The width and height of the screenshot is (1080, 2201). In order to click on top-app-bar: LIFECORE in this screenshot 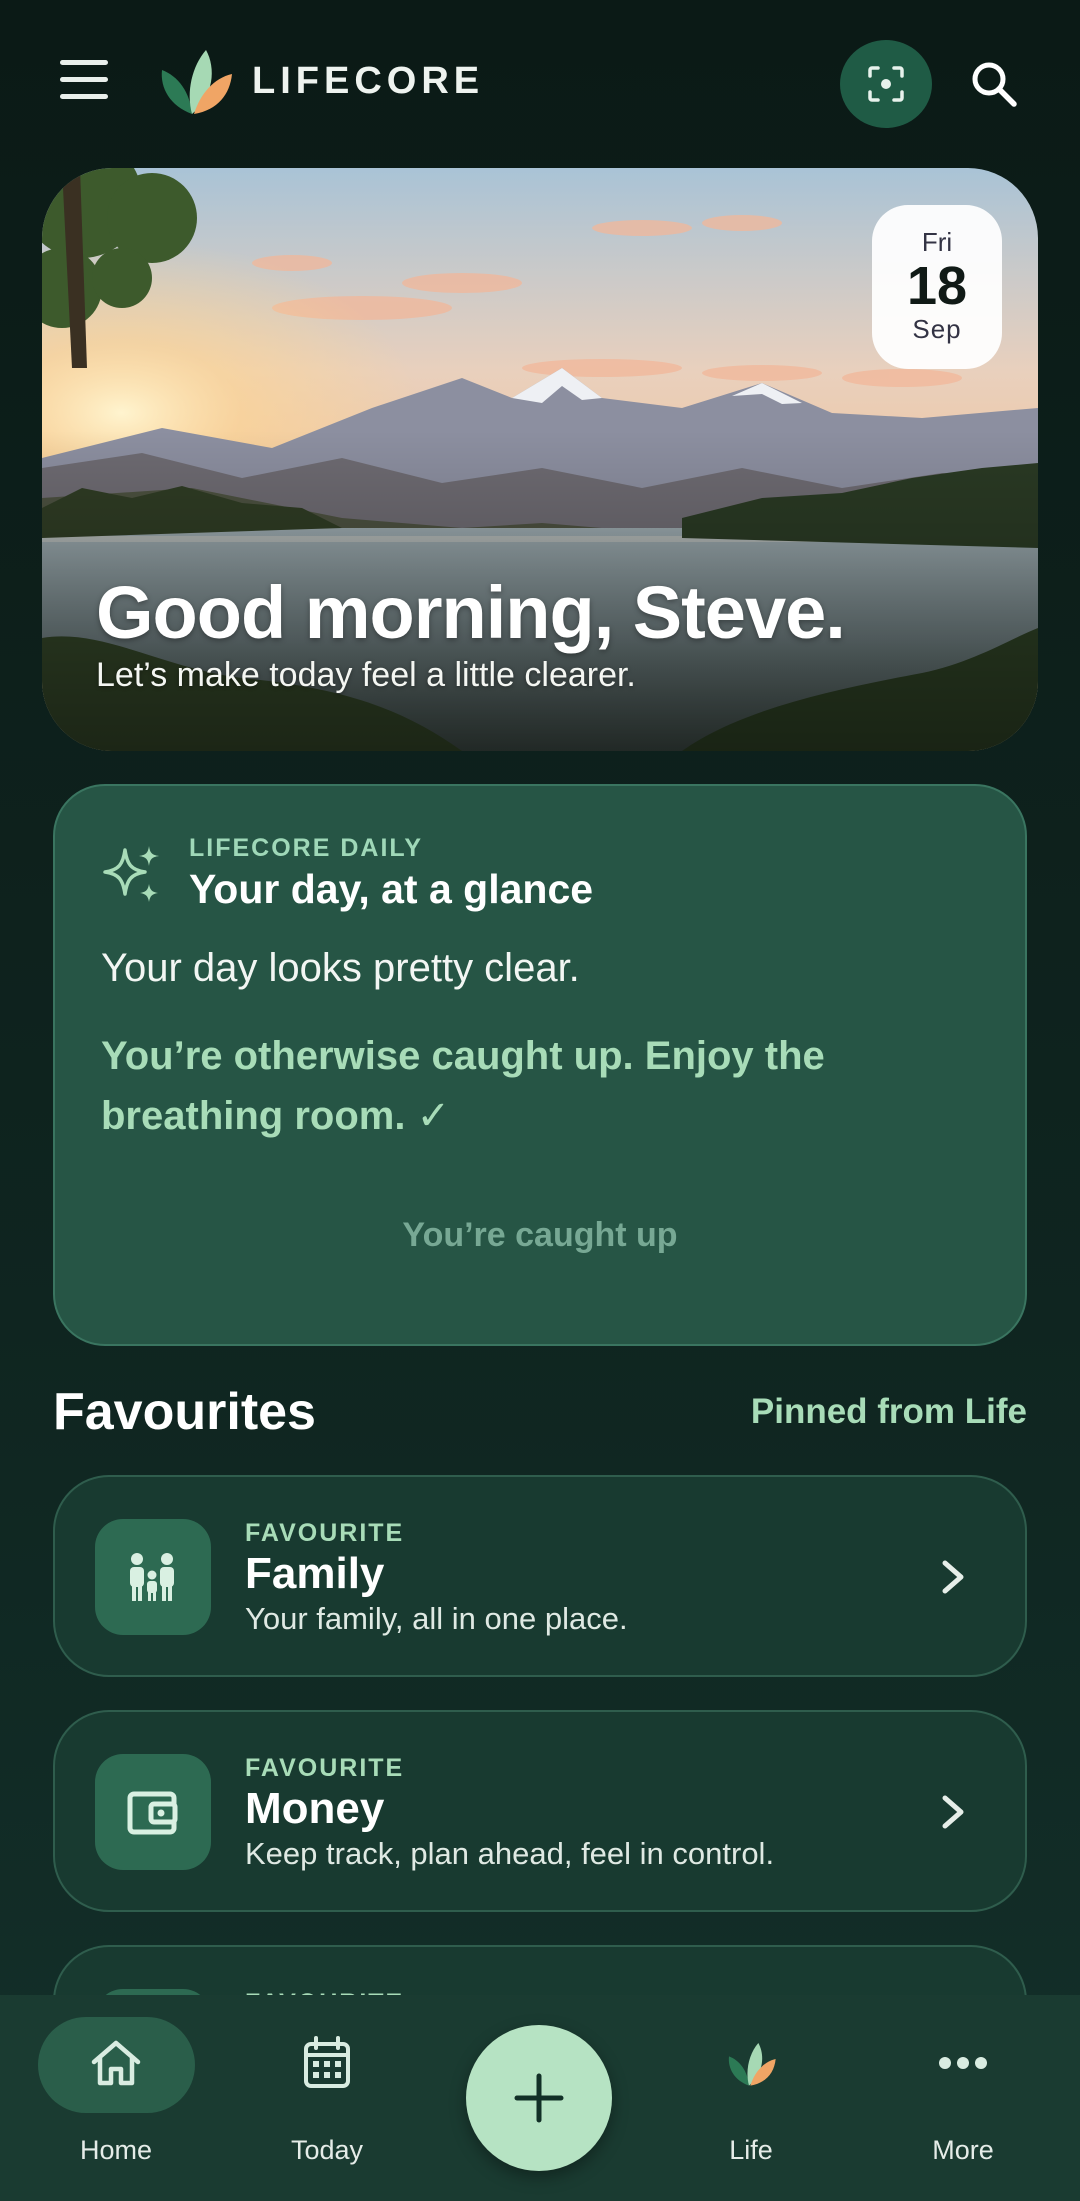, I will do `click(540, 84)`.